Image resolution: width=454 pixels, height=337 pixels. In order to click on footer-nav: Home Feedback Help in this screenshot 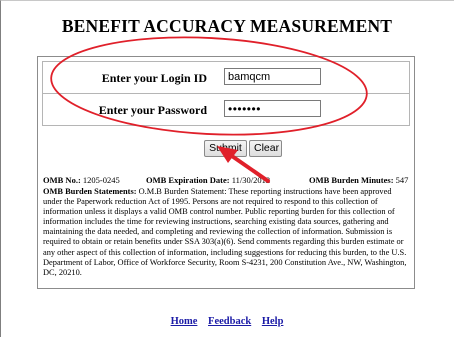, I will do `click(227, 321)`.